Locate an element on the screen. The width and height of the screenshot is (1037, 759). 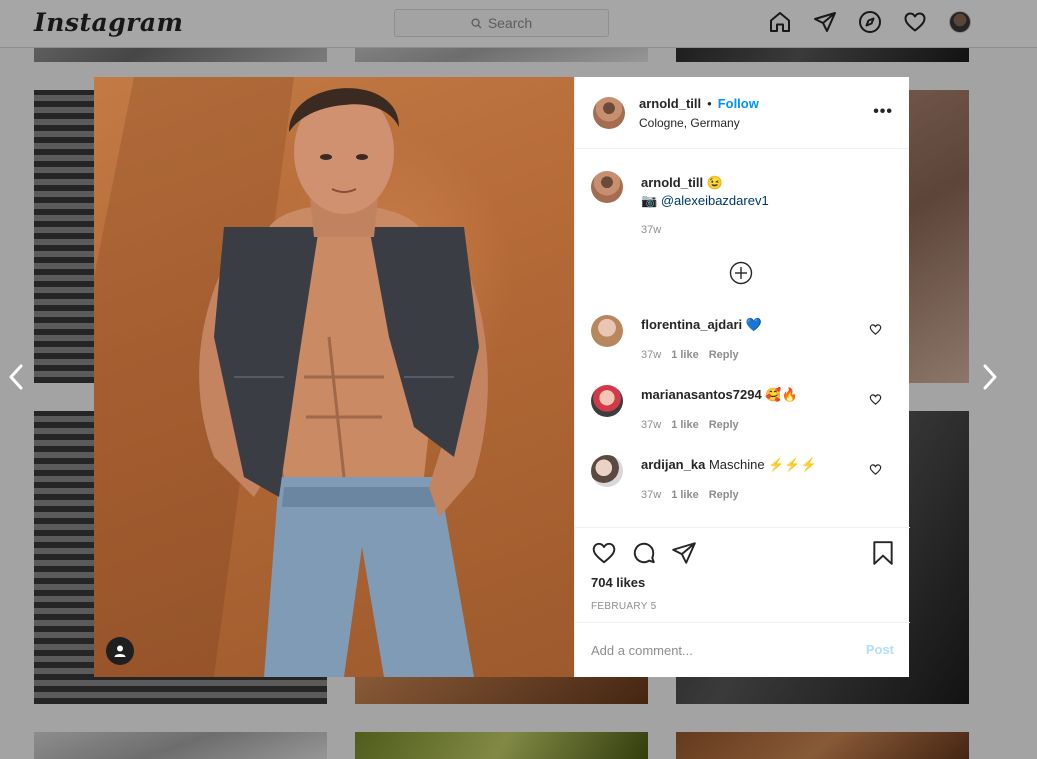
more-options-button: ••• is located at coordinates (883, 112).